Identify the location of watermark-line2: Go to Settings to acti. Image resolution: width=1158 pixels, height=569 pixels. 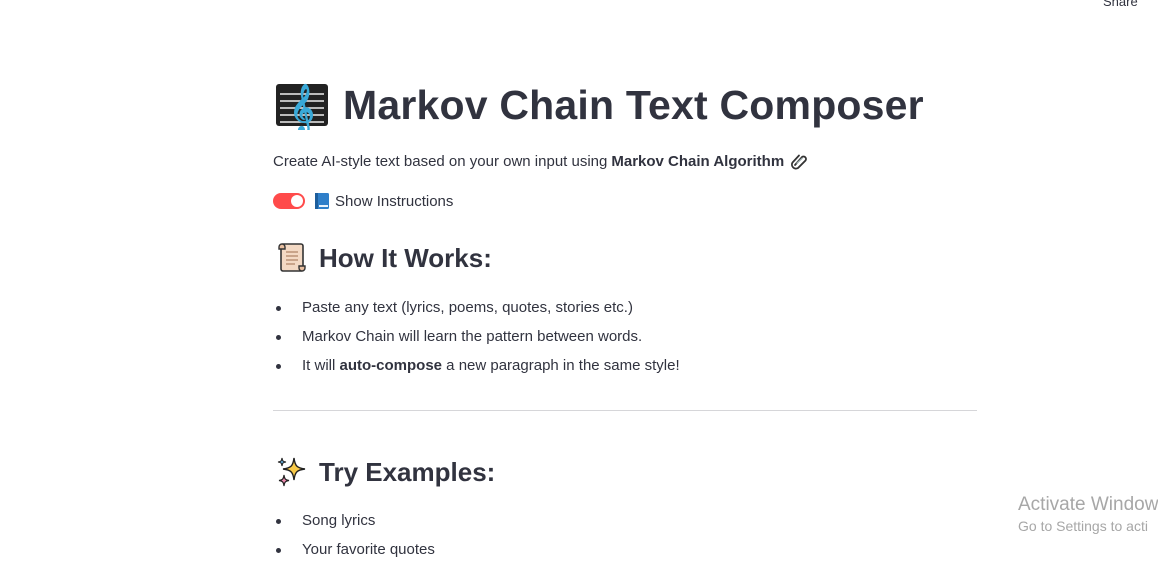
(1083, 526).